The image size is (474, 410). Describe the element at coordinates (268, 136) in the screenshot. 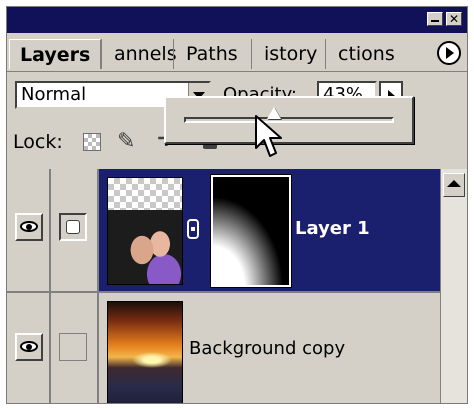

I see `mouse-cursor-icon` at that location.